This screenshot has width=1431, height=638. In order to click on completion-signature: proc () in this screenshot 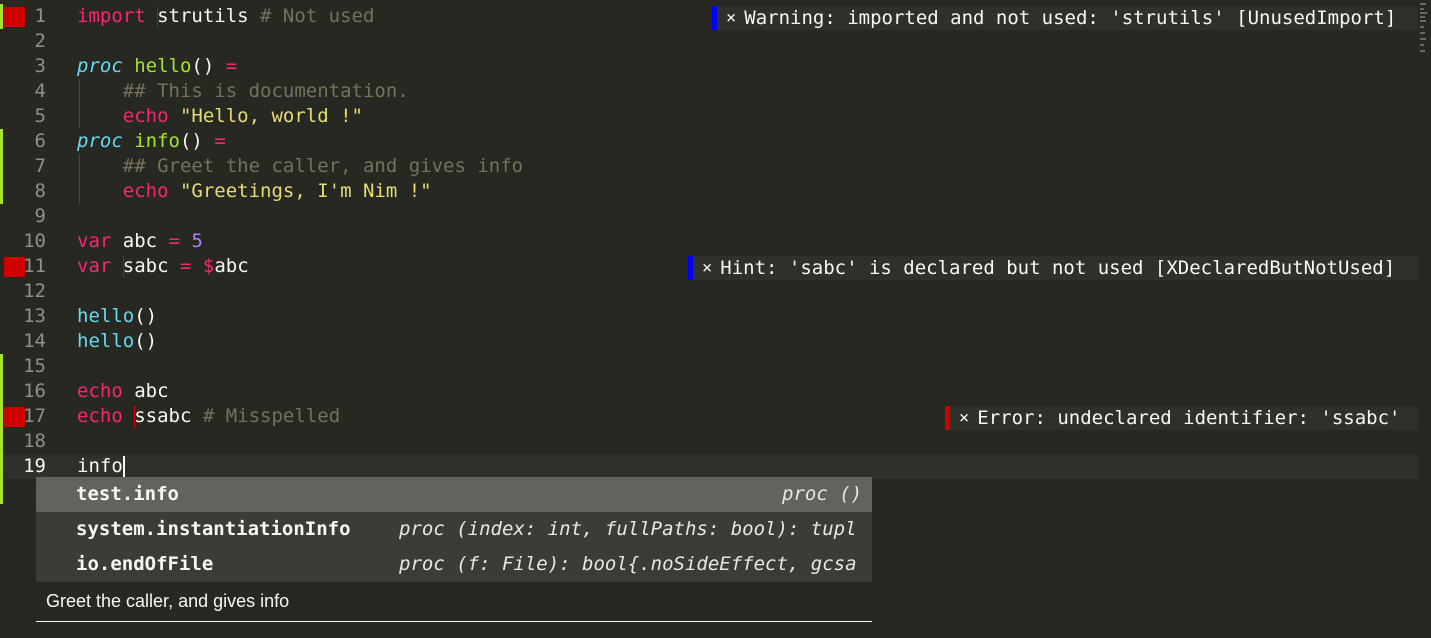, I will do `click(822, 494)`.